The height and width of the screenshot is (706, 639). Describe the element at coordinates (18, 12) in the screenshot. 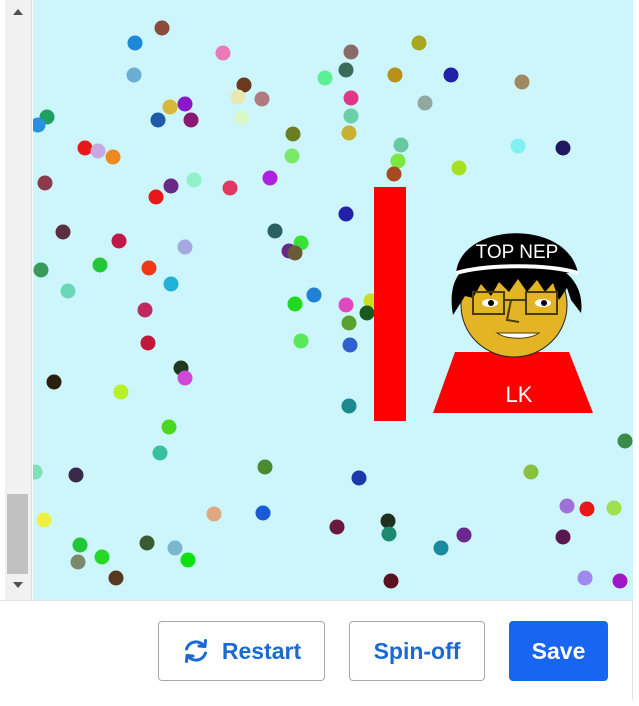

I see `scroll-up-arrow-icon` at that location.